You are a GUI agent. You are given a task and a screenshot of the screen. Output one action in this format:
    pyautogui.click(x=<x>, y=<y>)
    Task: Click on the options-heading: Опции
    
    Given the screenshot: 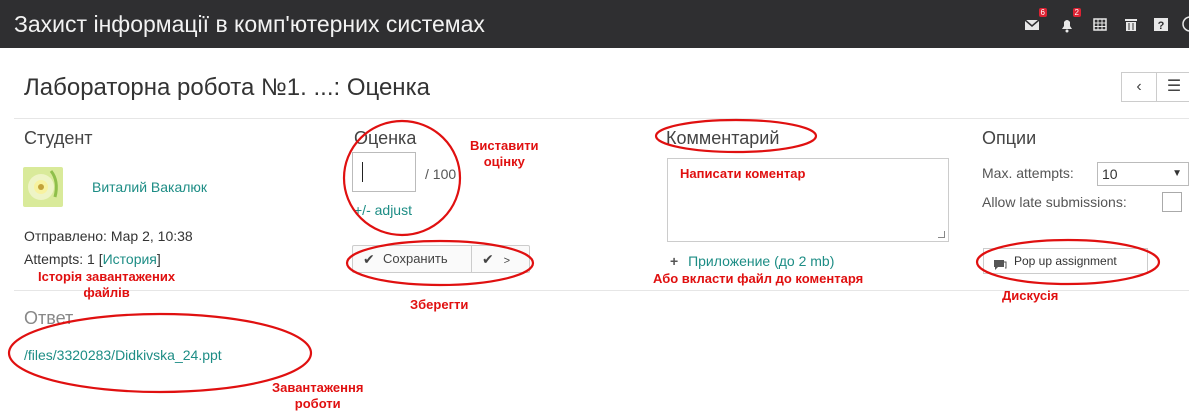 What is the action you would take?
    pyautogui.click(x=1009, y=138)
    